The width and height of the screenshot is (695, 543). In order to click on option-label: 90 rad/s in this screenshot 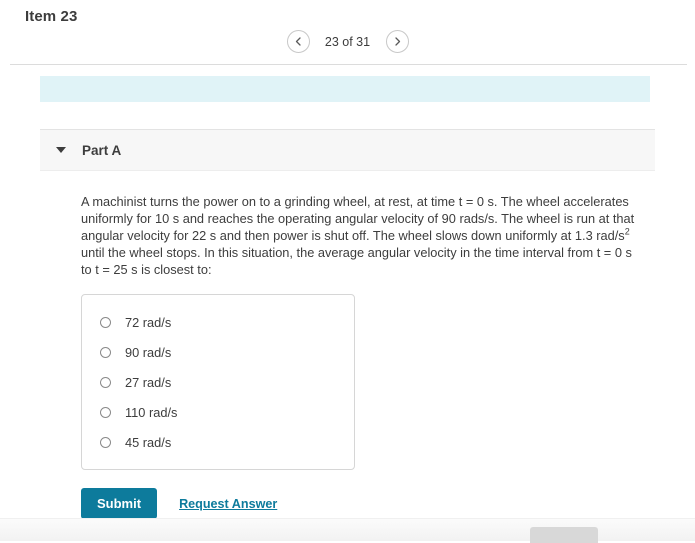, I will do `click(148, 352)`.